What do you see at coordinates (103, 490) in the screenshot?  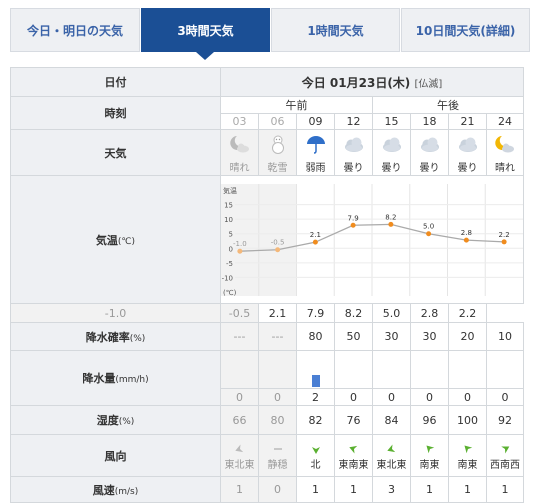 I see `wind-speed-label: 風速` at bounding box center [103, 490].